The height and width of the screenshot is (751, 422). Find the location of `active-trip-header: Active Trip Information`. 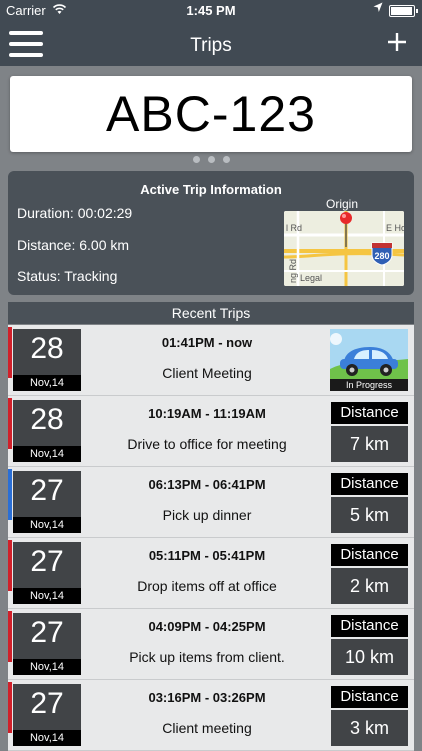

active-trip-header: Active Trip Information is located at coordinates (211, 189).